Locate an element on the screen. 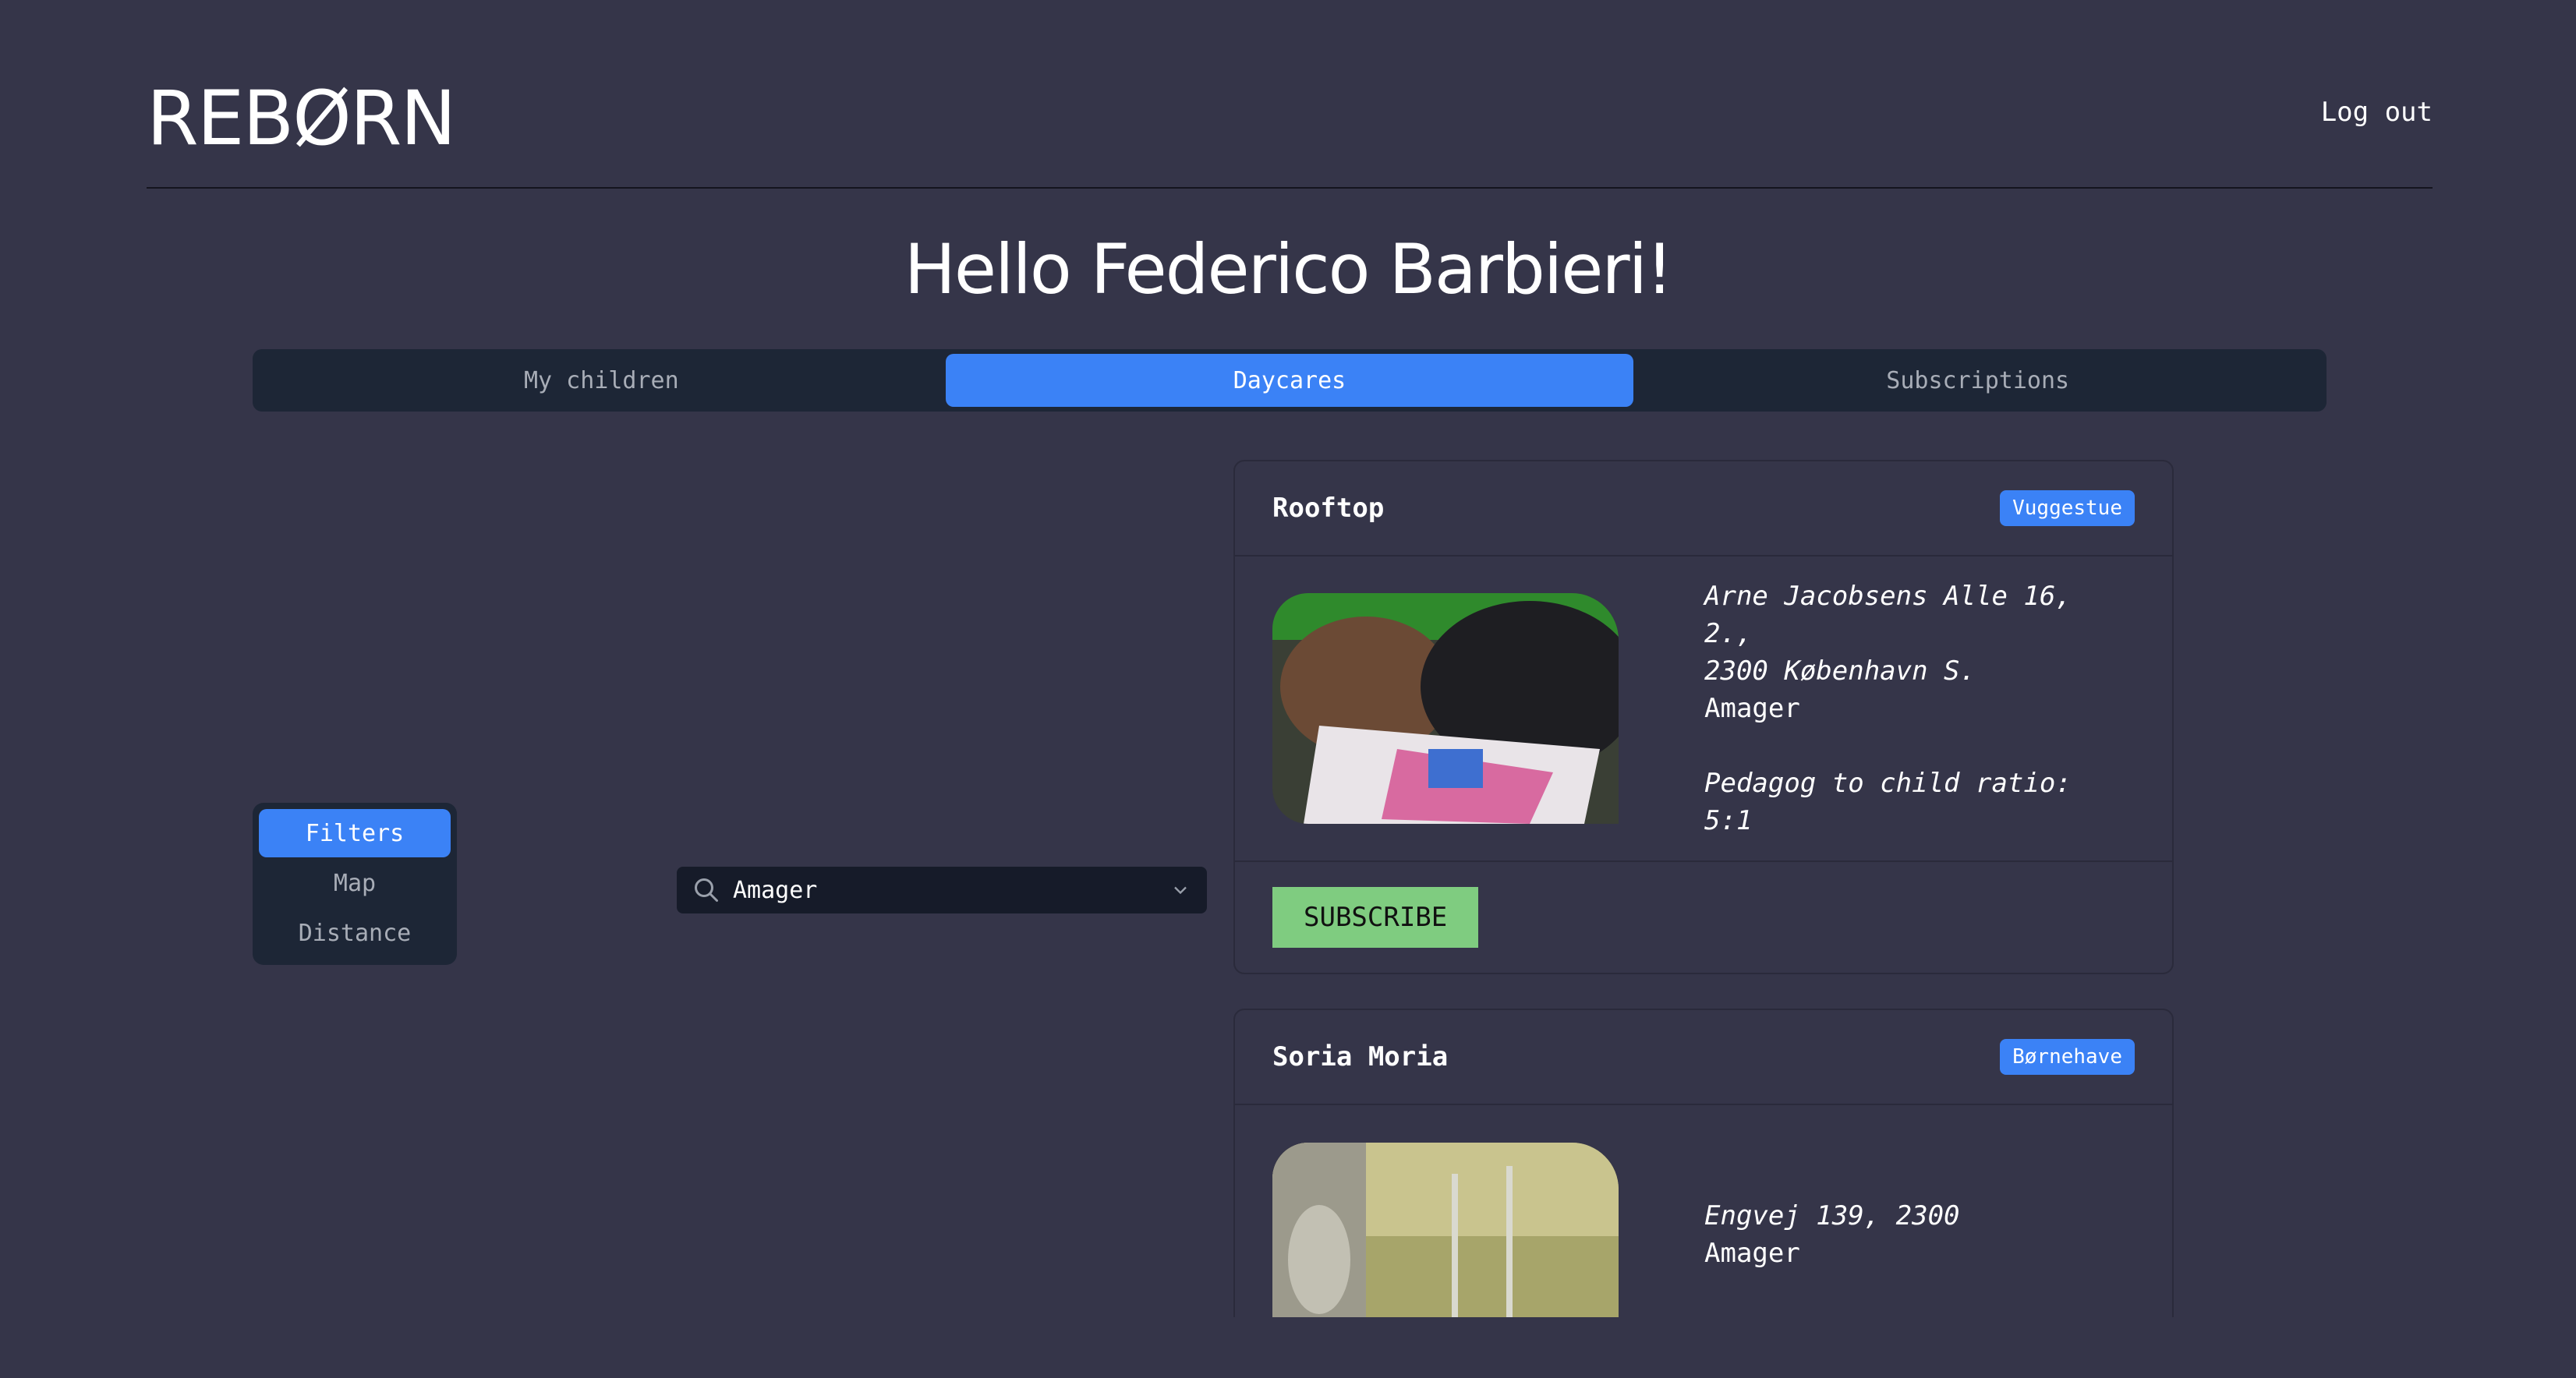 This screenshot has height=1378, width=2576. page-title: Hello Federico Barbieri! is located at coordinates (1289, 269).